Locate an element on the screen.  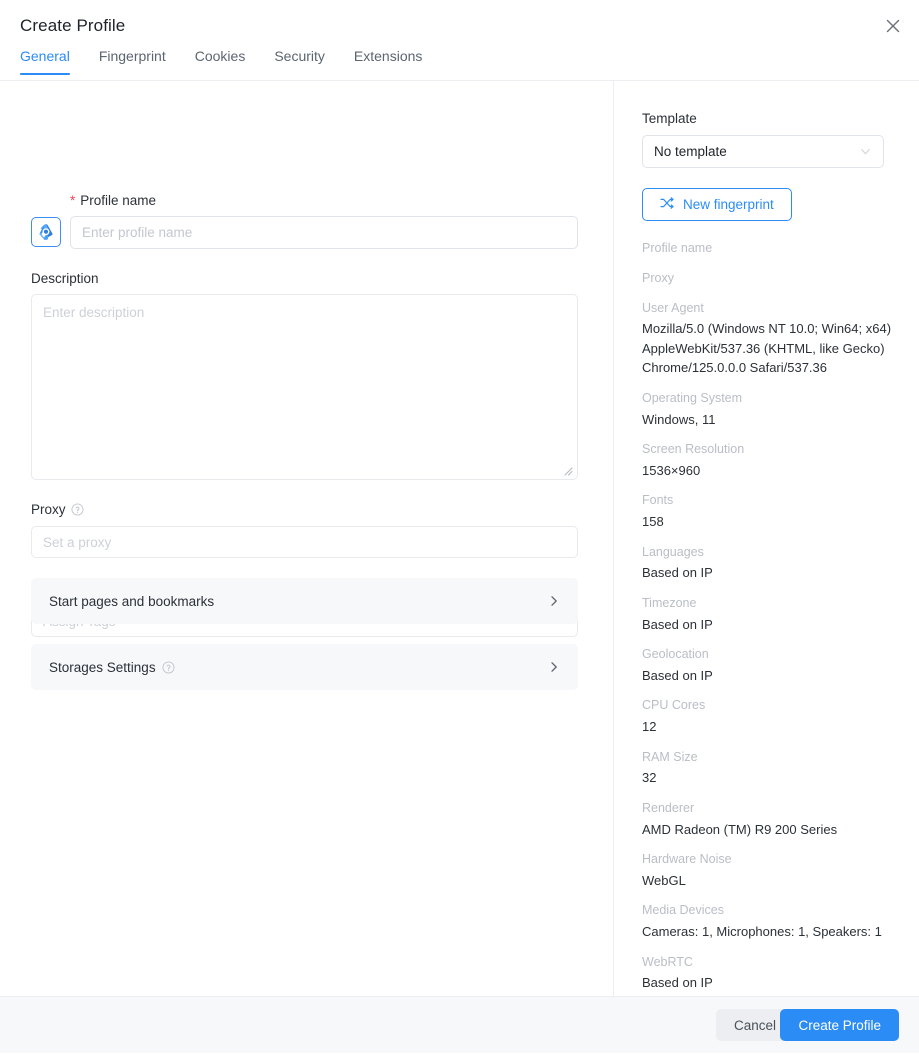
tab-fingerprint: Fingerprint is located at coordinates (132, 61).